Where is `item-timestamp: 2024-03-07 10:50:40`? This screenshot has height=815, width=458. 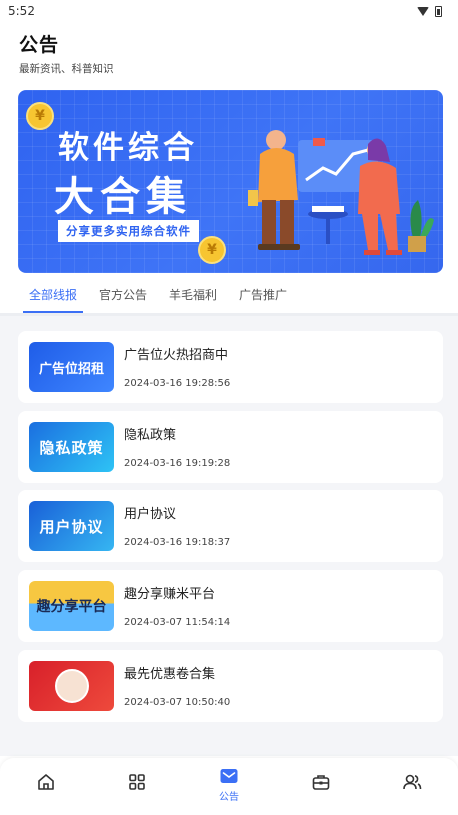 item-timestamp: 2024-03-07 10:50:40 is located at coordinates (177, 702).